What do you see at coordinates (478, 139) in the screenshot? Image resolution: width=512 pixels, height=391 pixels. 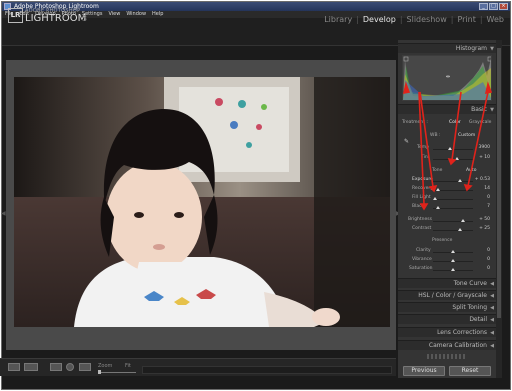 I see `annotation-arrow-fill` at bounding box center [478, 139].